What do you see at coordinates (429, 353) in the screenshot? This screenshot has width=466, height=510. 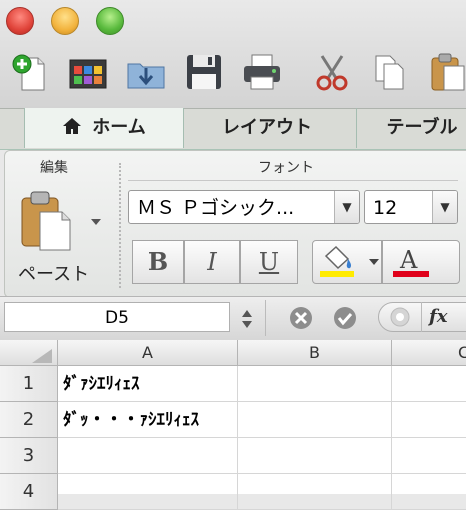 I see `column-header-c: C` at bounding box center [429, 353].